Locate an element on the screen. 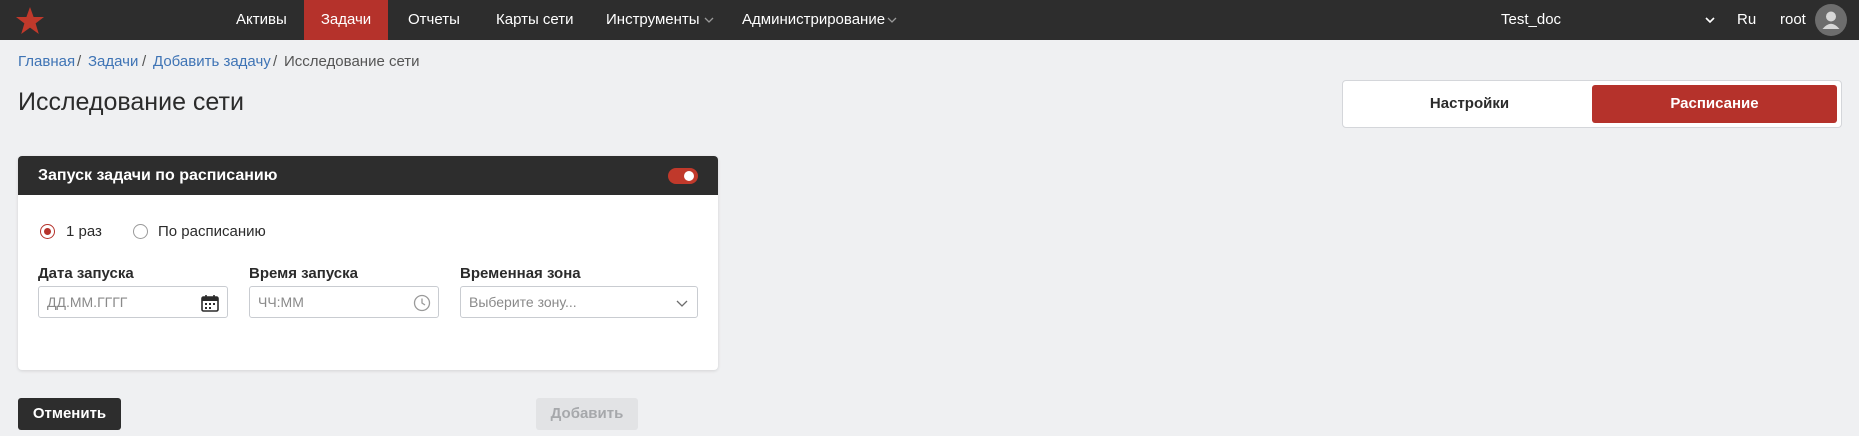  nav-item-tasks: Задачи is located at coordinates (346, 20).